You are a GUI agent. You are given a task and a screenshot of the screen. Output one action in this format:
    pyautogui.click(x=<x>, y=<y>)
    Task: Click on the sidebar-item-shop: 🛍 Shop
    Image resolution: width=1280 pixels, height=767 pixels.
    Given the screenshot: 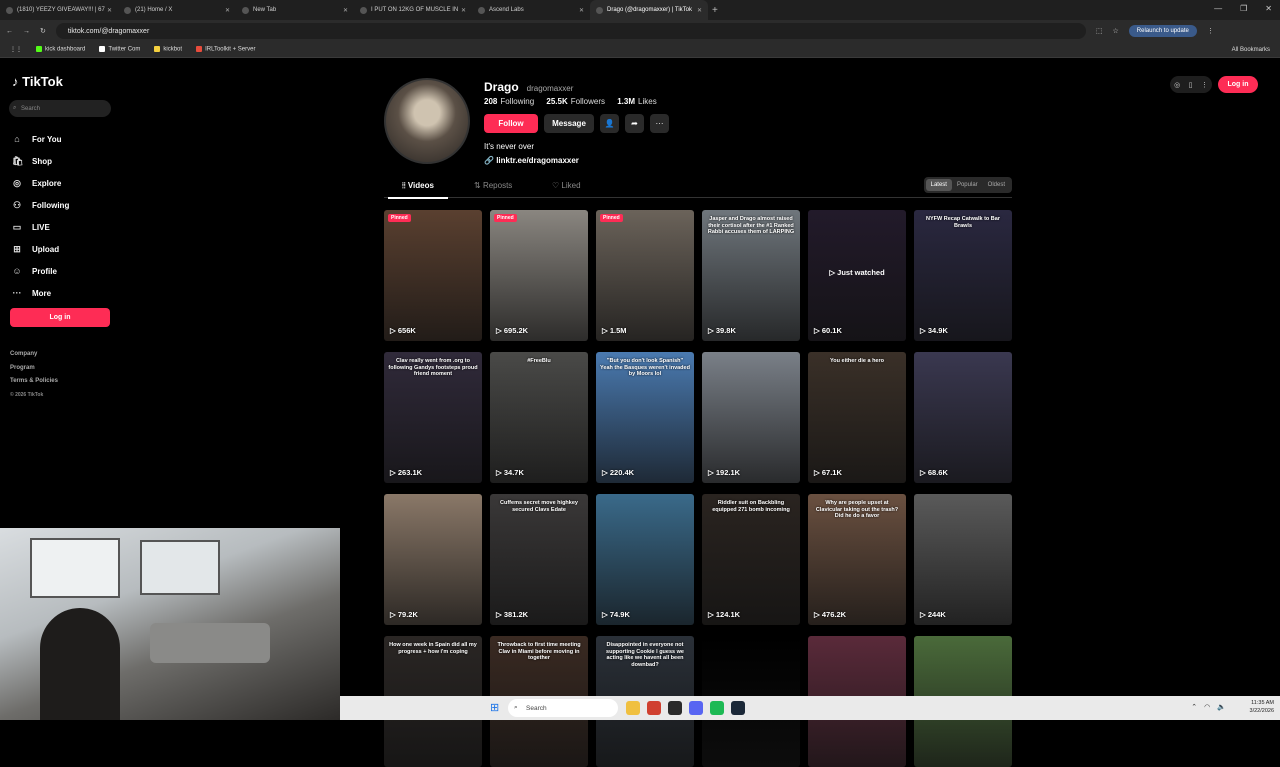 What is the action you would take?
    pyautogui.click(x=40, y=161)
    